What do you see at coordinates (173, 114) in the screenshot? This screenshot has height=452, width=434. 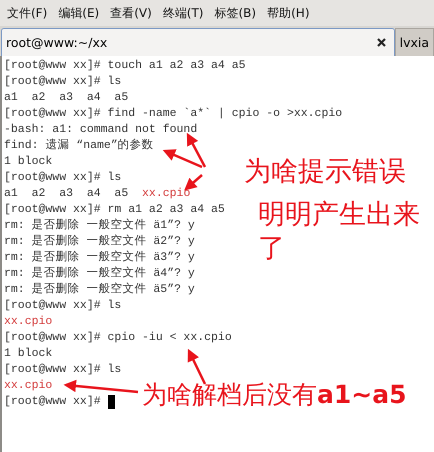 I see `terminal-text: [root@www xx]# find -name `a*` | cpio -o >xx.cpio` at bounding box center [173, 114].